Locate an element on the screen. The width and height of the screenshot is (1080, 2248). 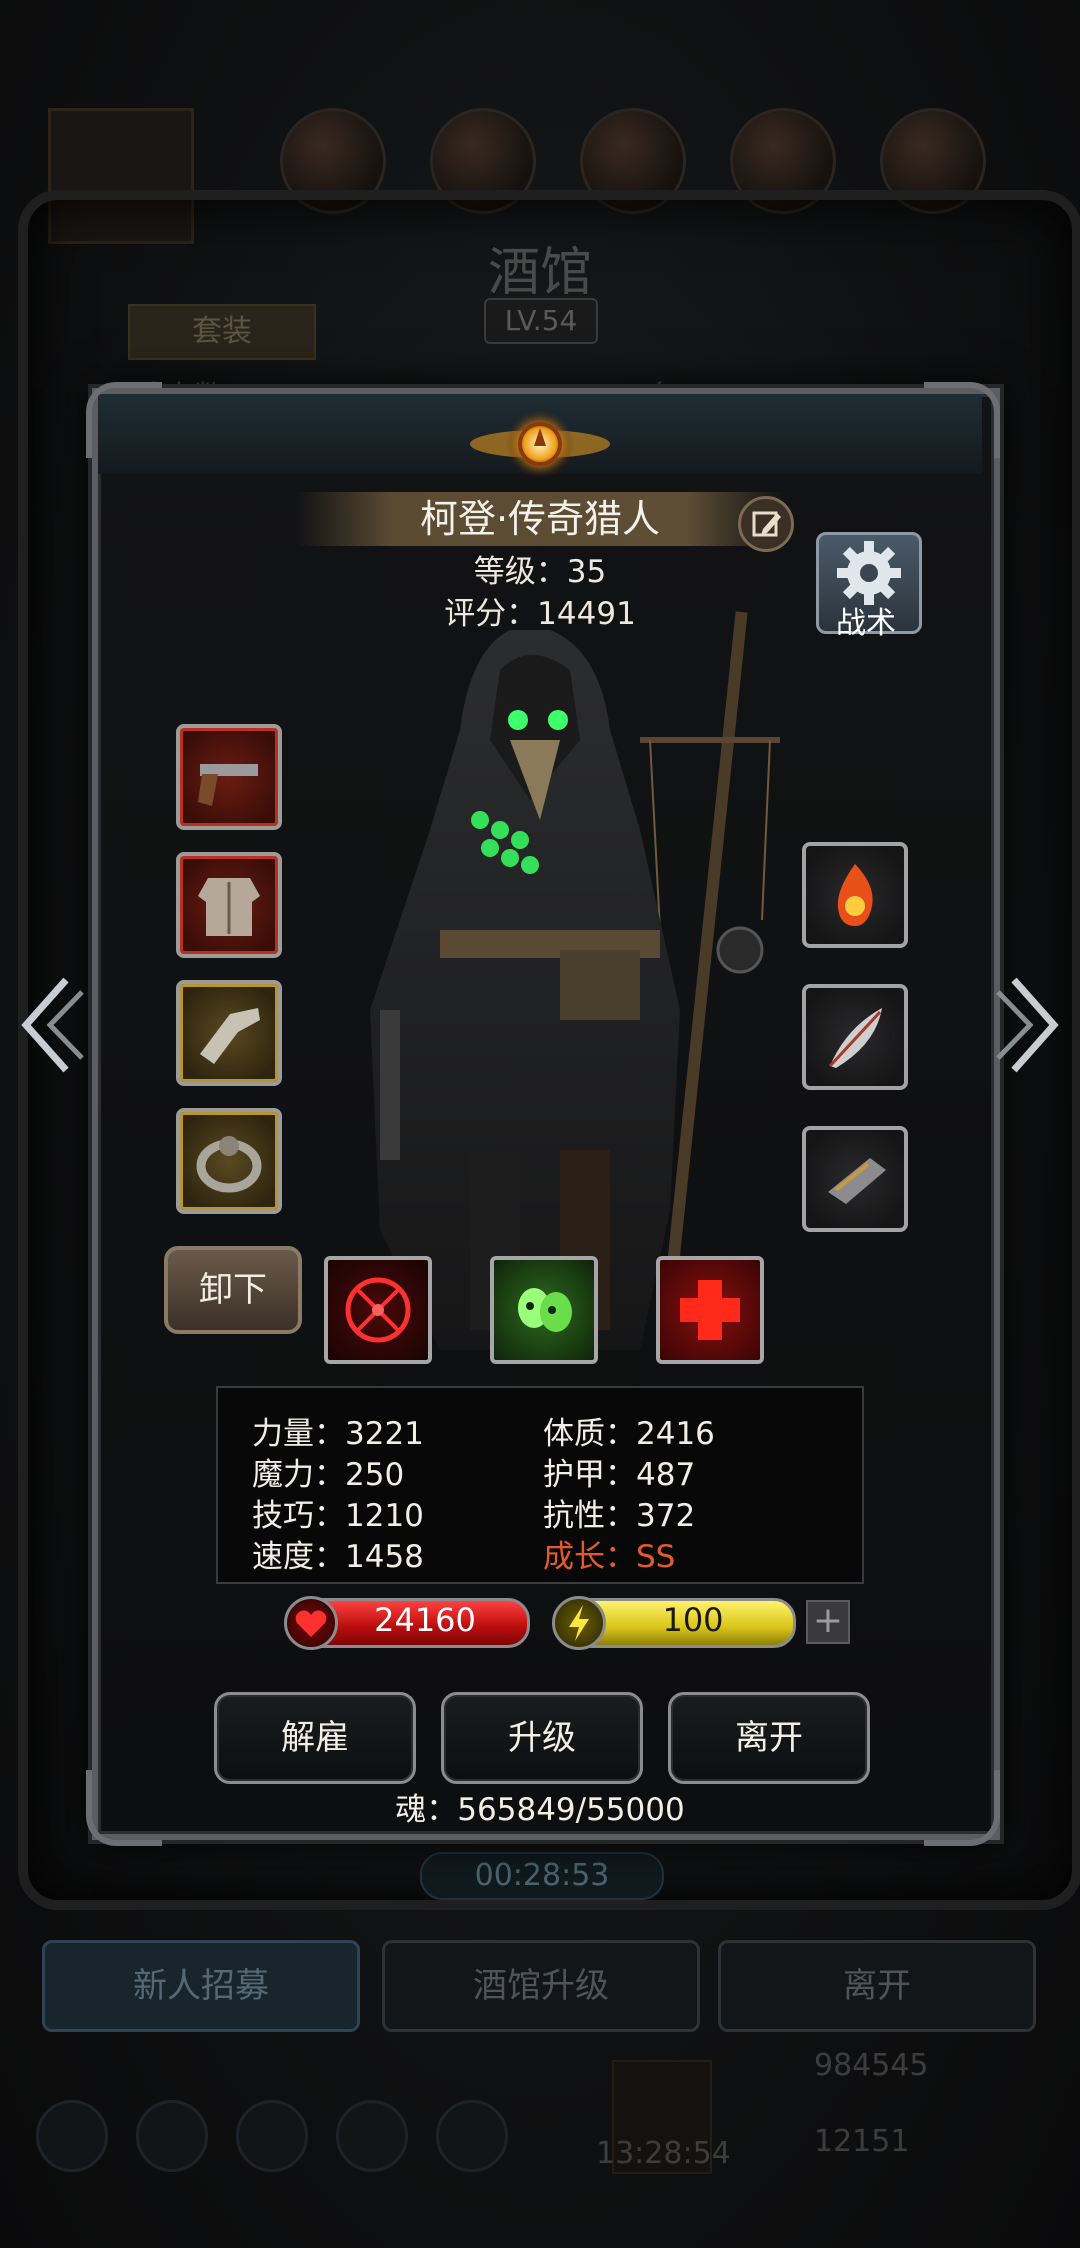
stat-constitution: 体质：2416 is located at coordinates (629, 1434).